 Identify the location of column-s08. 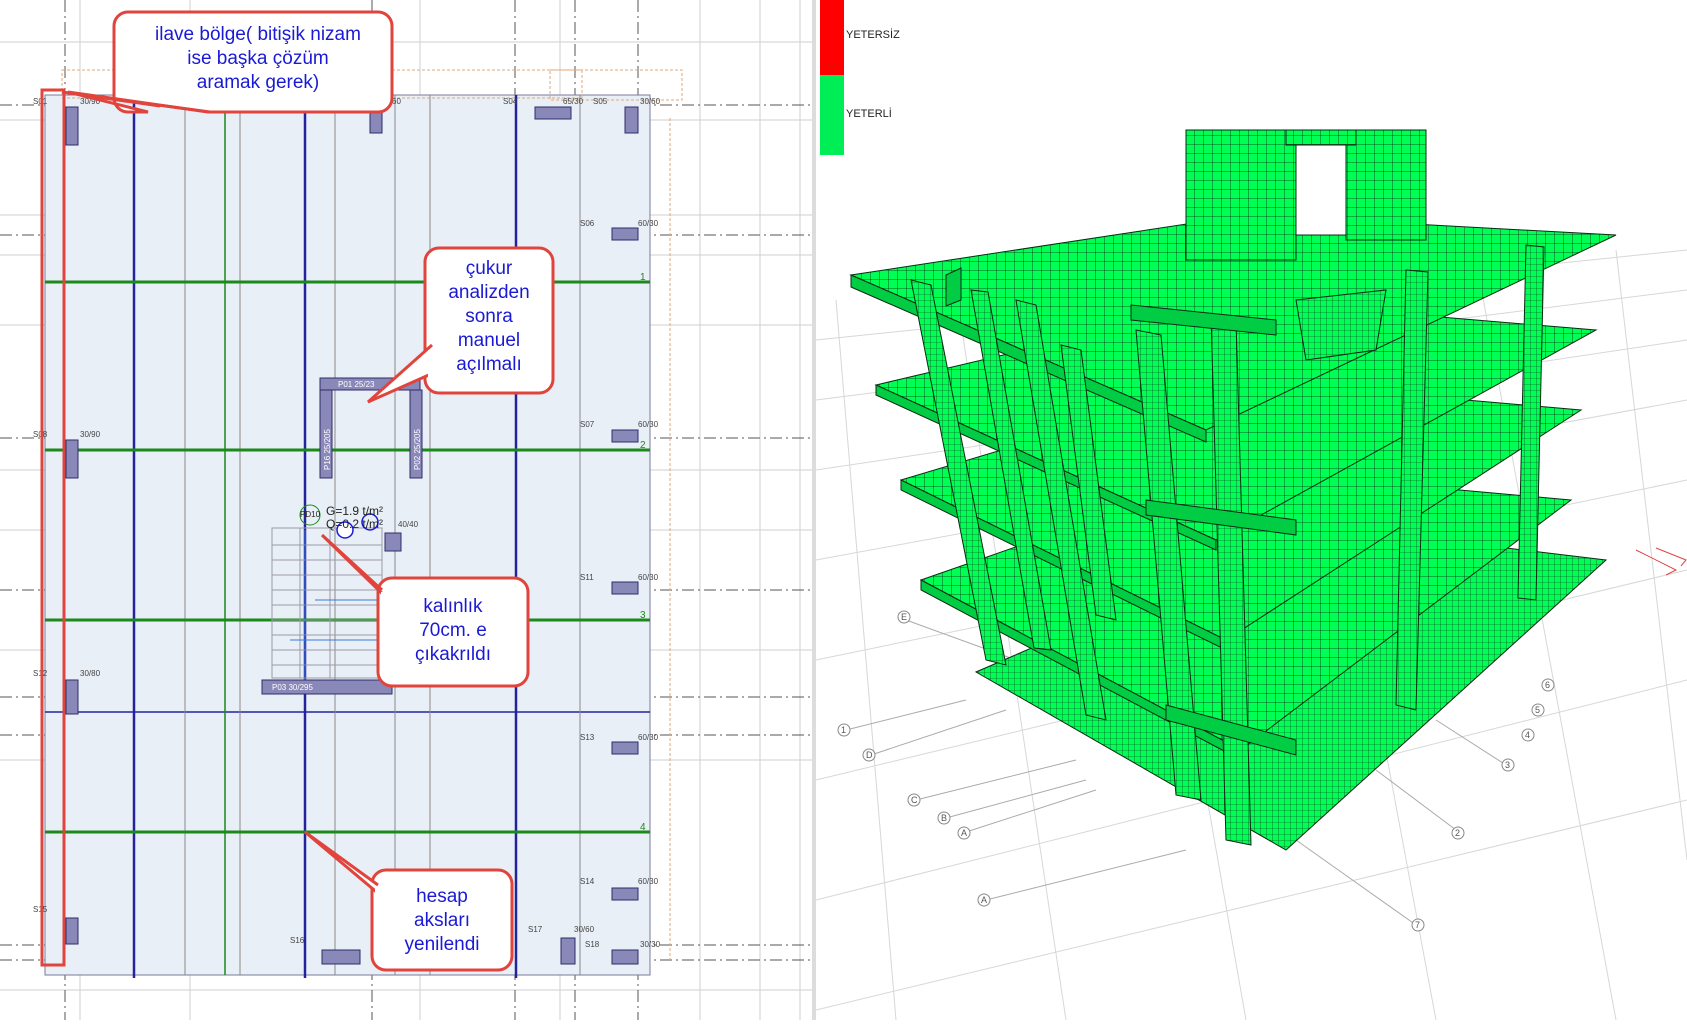
(72, 459).